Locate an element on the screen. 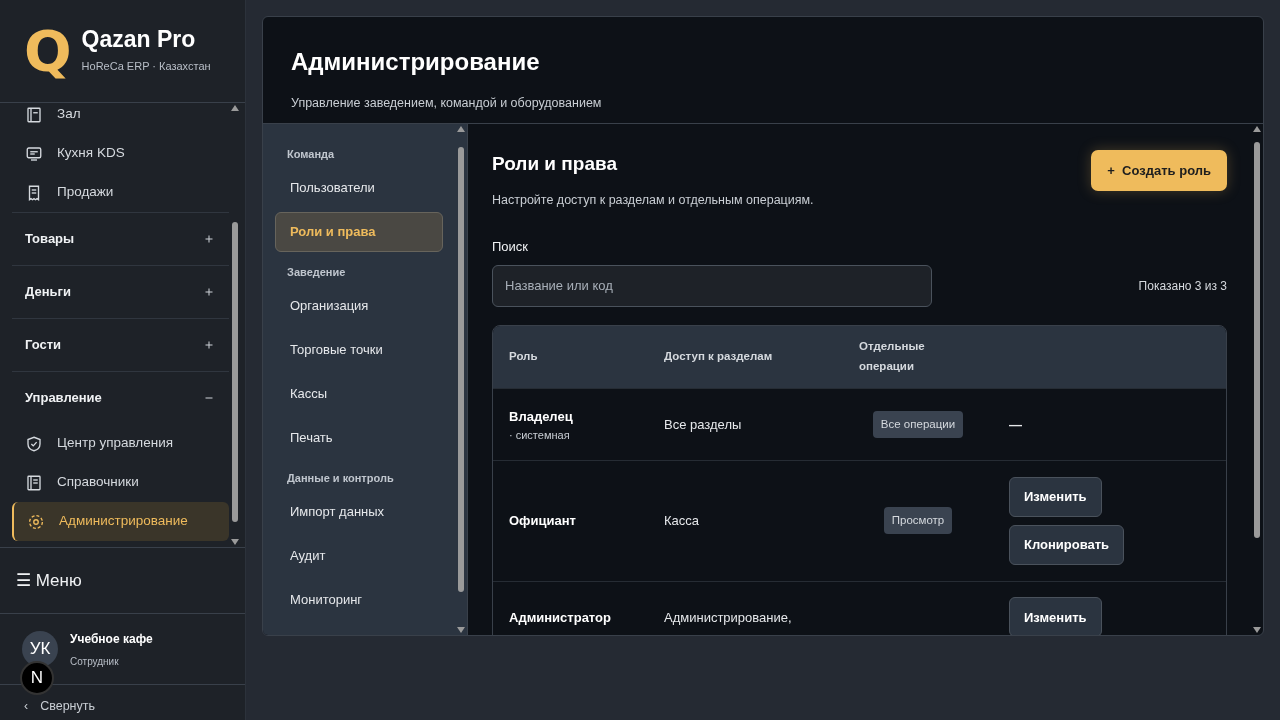 The height and width of the screenshot is (720, 1280). table-cell-text: Администрирование, is located at coordinates (728, 617).